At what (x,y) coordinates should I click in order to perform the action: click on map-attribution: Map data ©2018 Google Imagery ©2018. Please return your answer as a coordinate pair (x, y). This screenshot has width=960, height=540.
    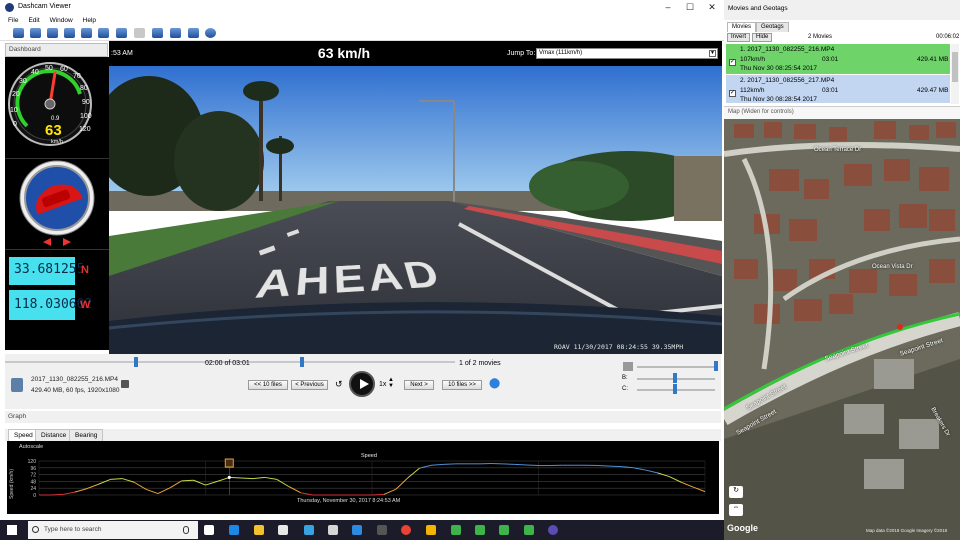
    Looking at the image, I should click on (907, 530).